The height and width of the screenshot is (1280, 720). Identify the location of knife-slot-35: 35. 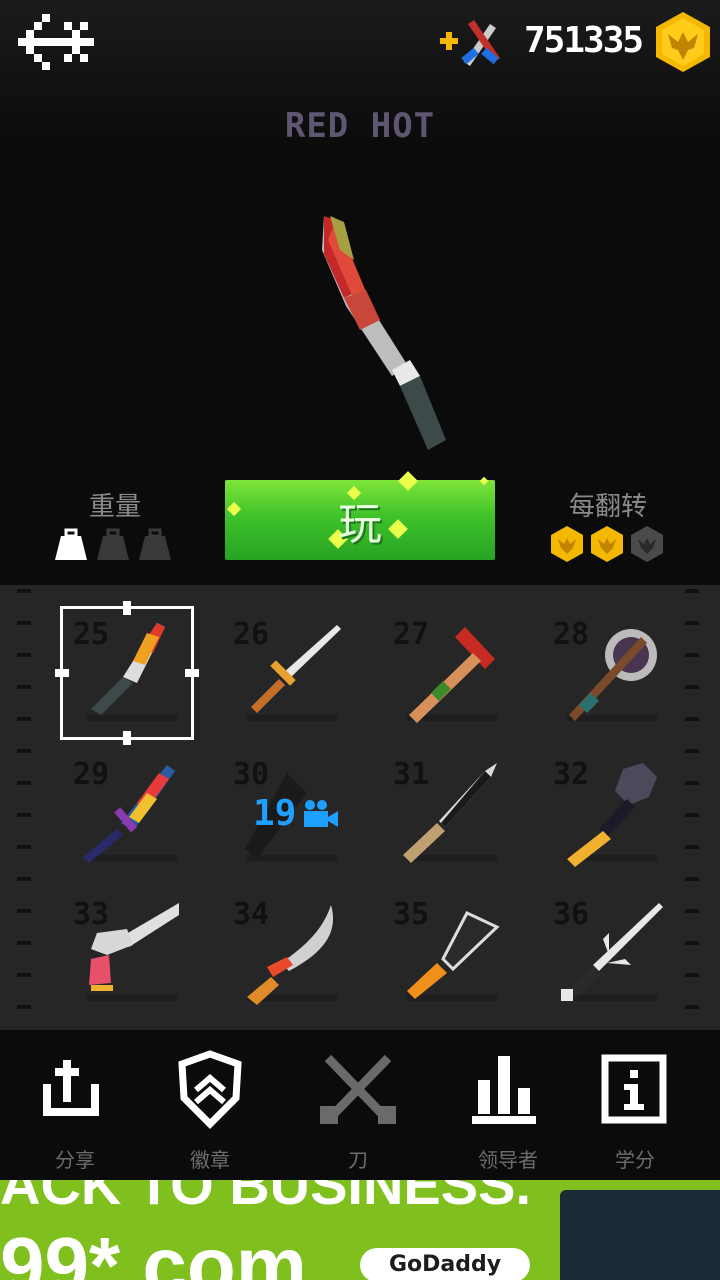
(447, 953).